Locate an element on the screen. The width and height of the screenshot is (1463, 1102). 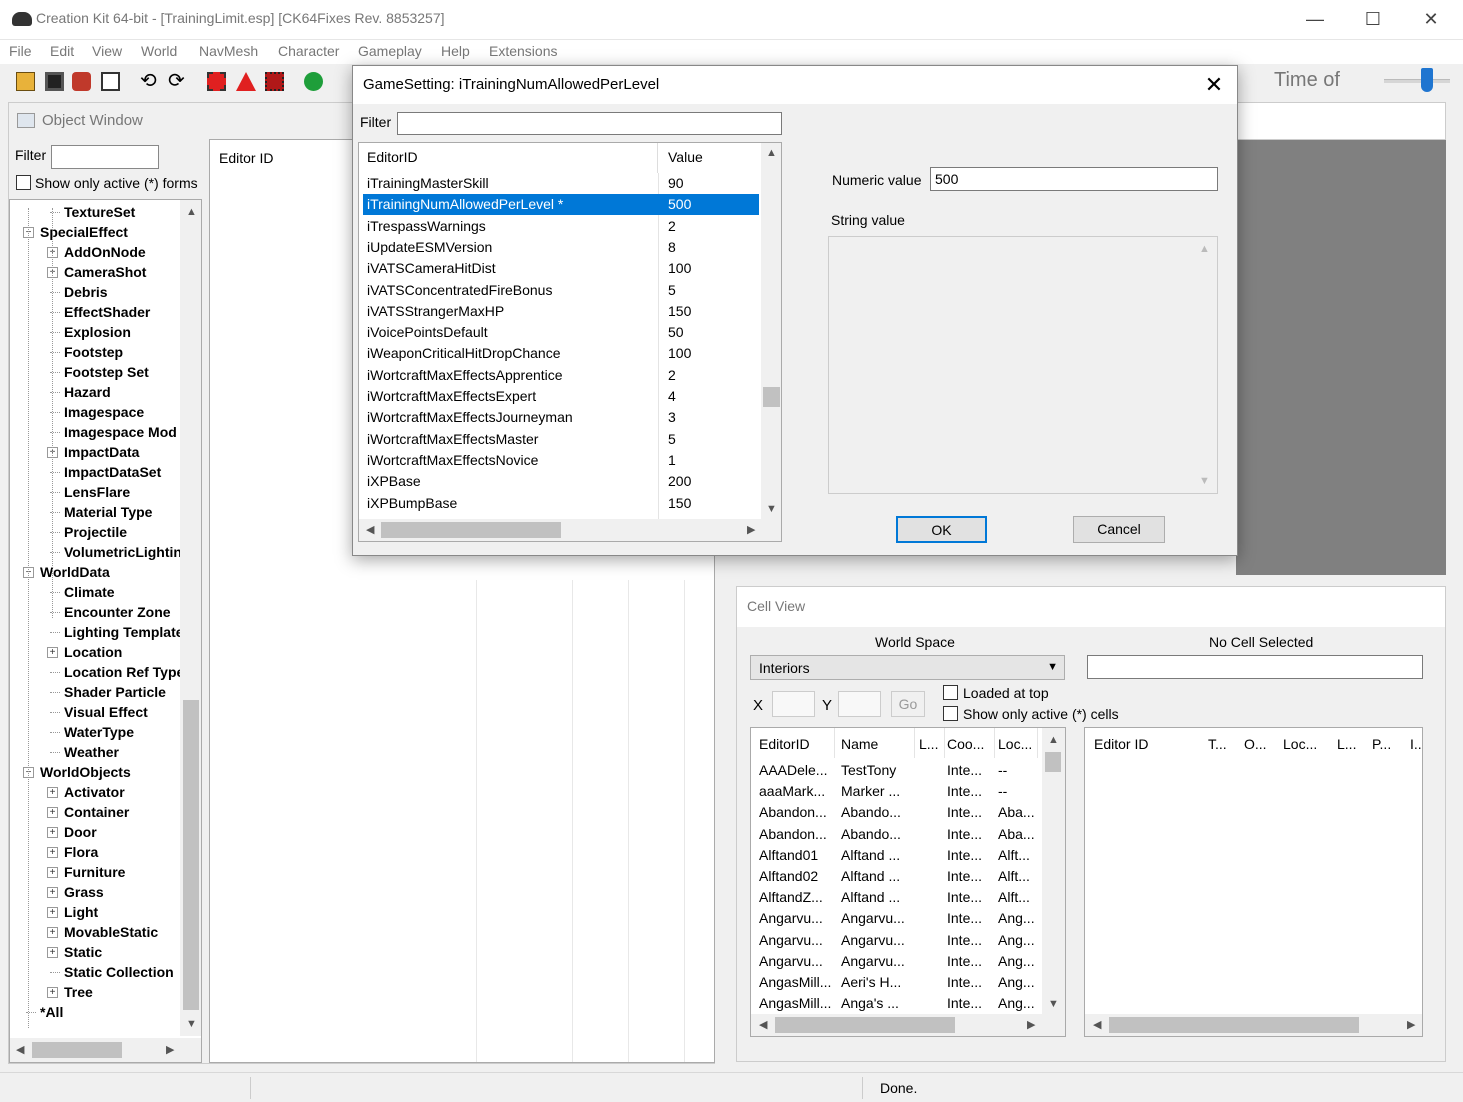
gamesetting-row: iXPBase 200 is located at coordinates (561, 481).